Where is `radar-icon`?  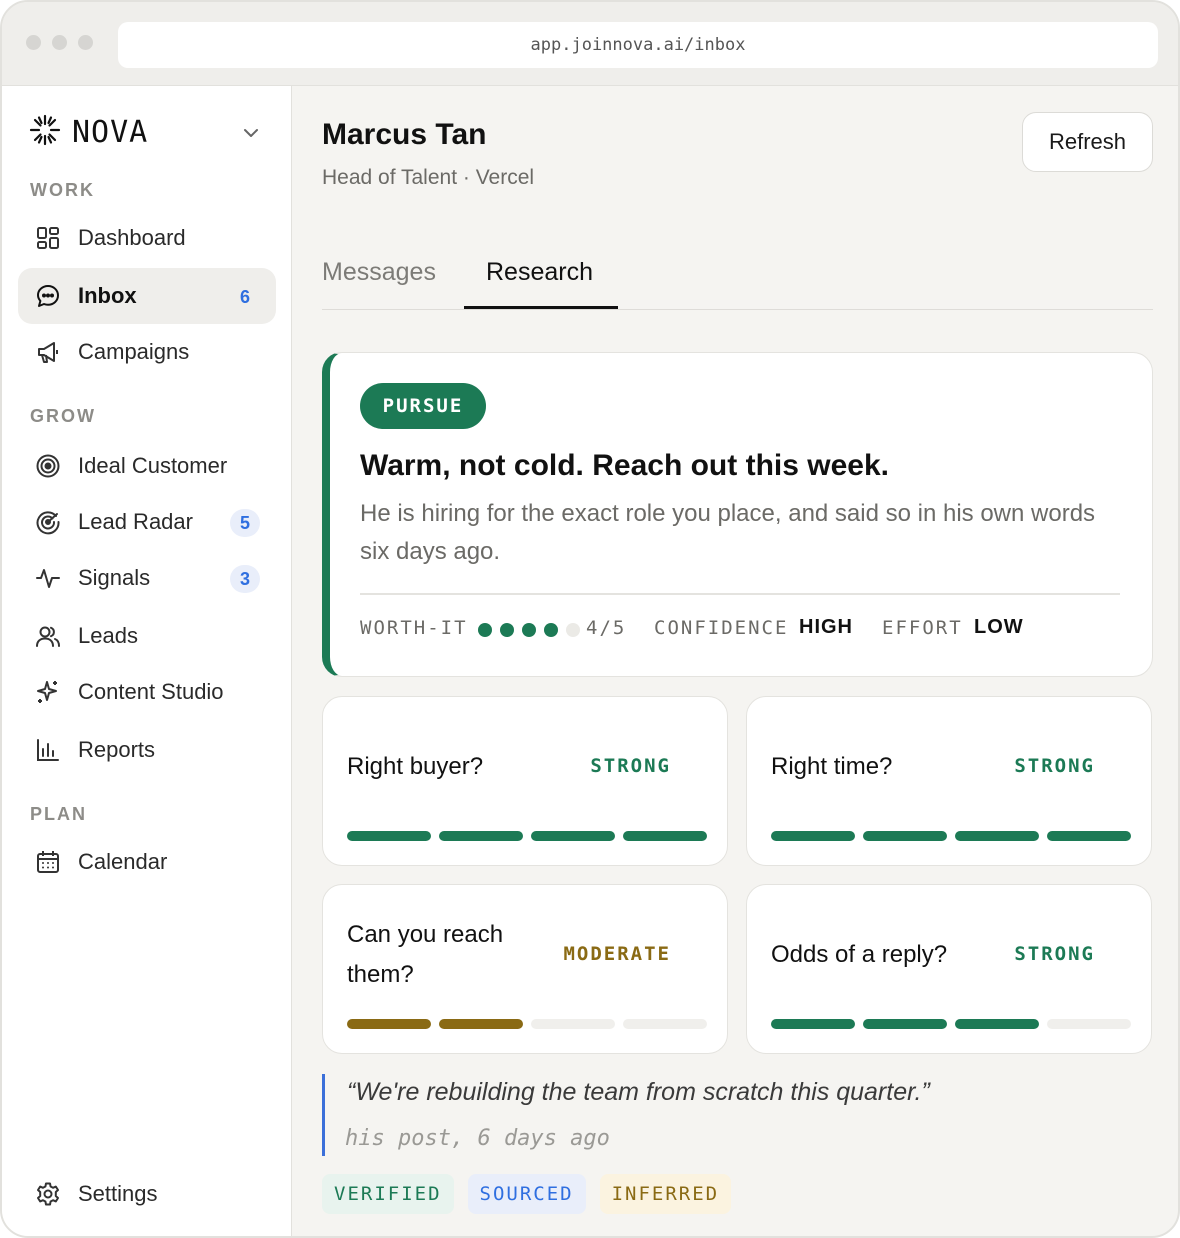
radar-icon is located at coordinates (48, 522).